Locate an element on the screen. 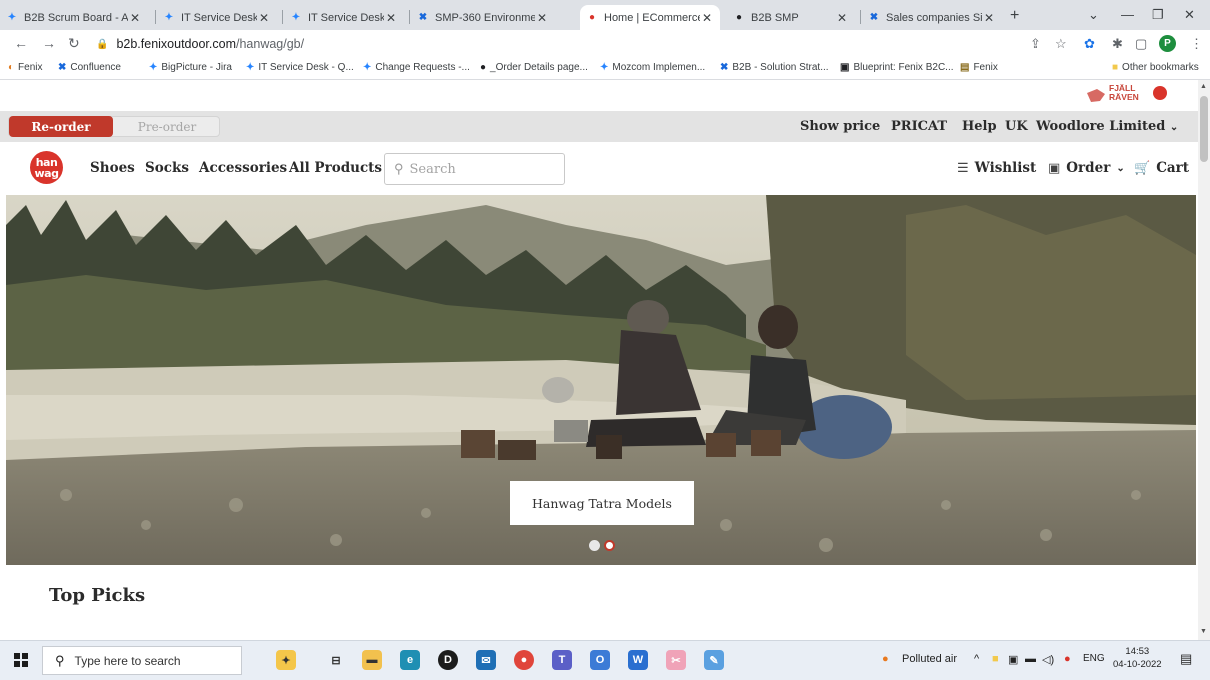 Image resolution: width=1210 pixels, height=680 pixels. menu-kebab-icon: ⋮ is located at coordinates (1196, 44).